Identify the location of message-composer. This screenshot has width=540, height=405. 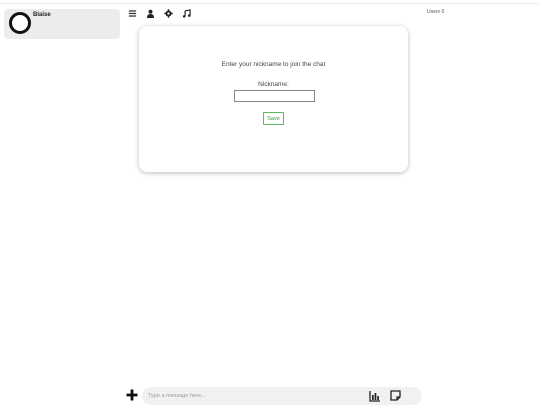
(282, 396).